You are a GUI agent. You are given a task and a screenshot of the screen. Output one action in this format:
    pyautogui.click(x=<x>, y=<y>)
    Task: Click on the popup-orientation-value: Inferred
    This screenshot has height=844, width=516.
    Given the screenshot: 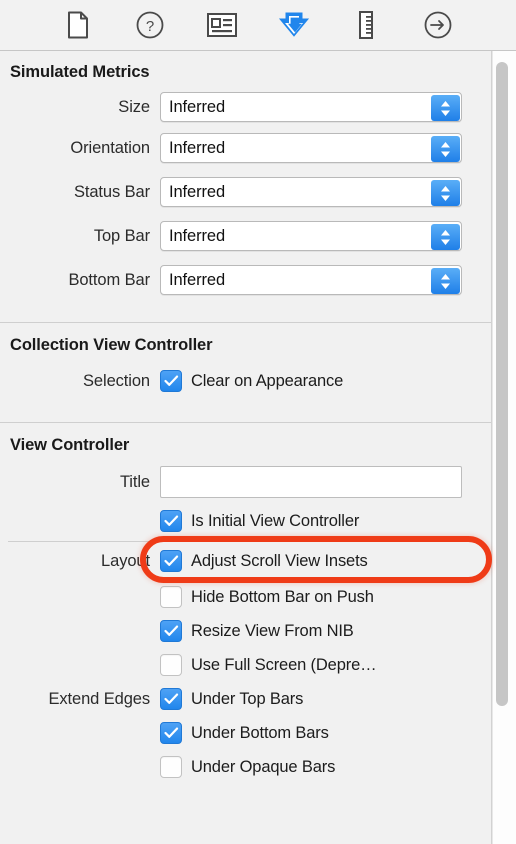 What is the action you would take?
    pyautogui.click(x=197, y=147)
    